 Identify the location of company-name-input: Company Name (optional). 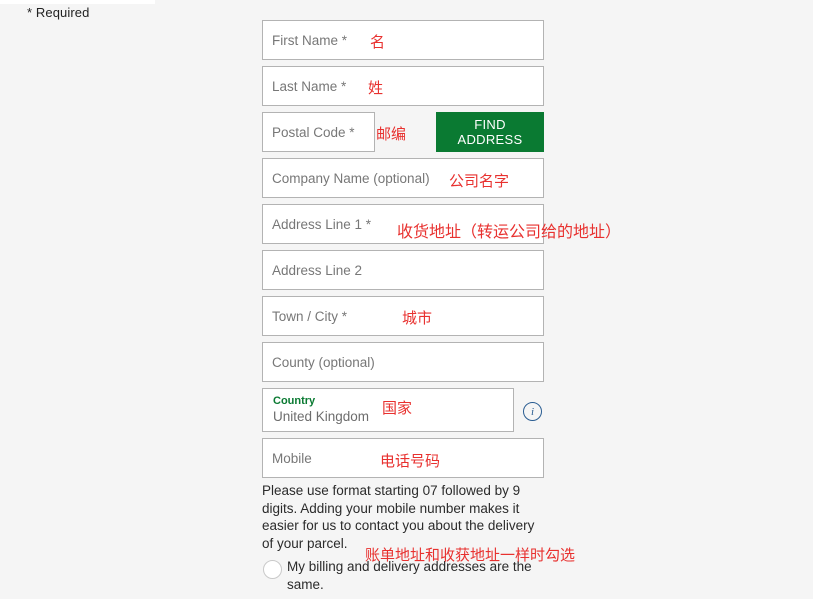
(403, 178).